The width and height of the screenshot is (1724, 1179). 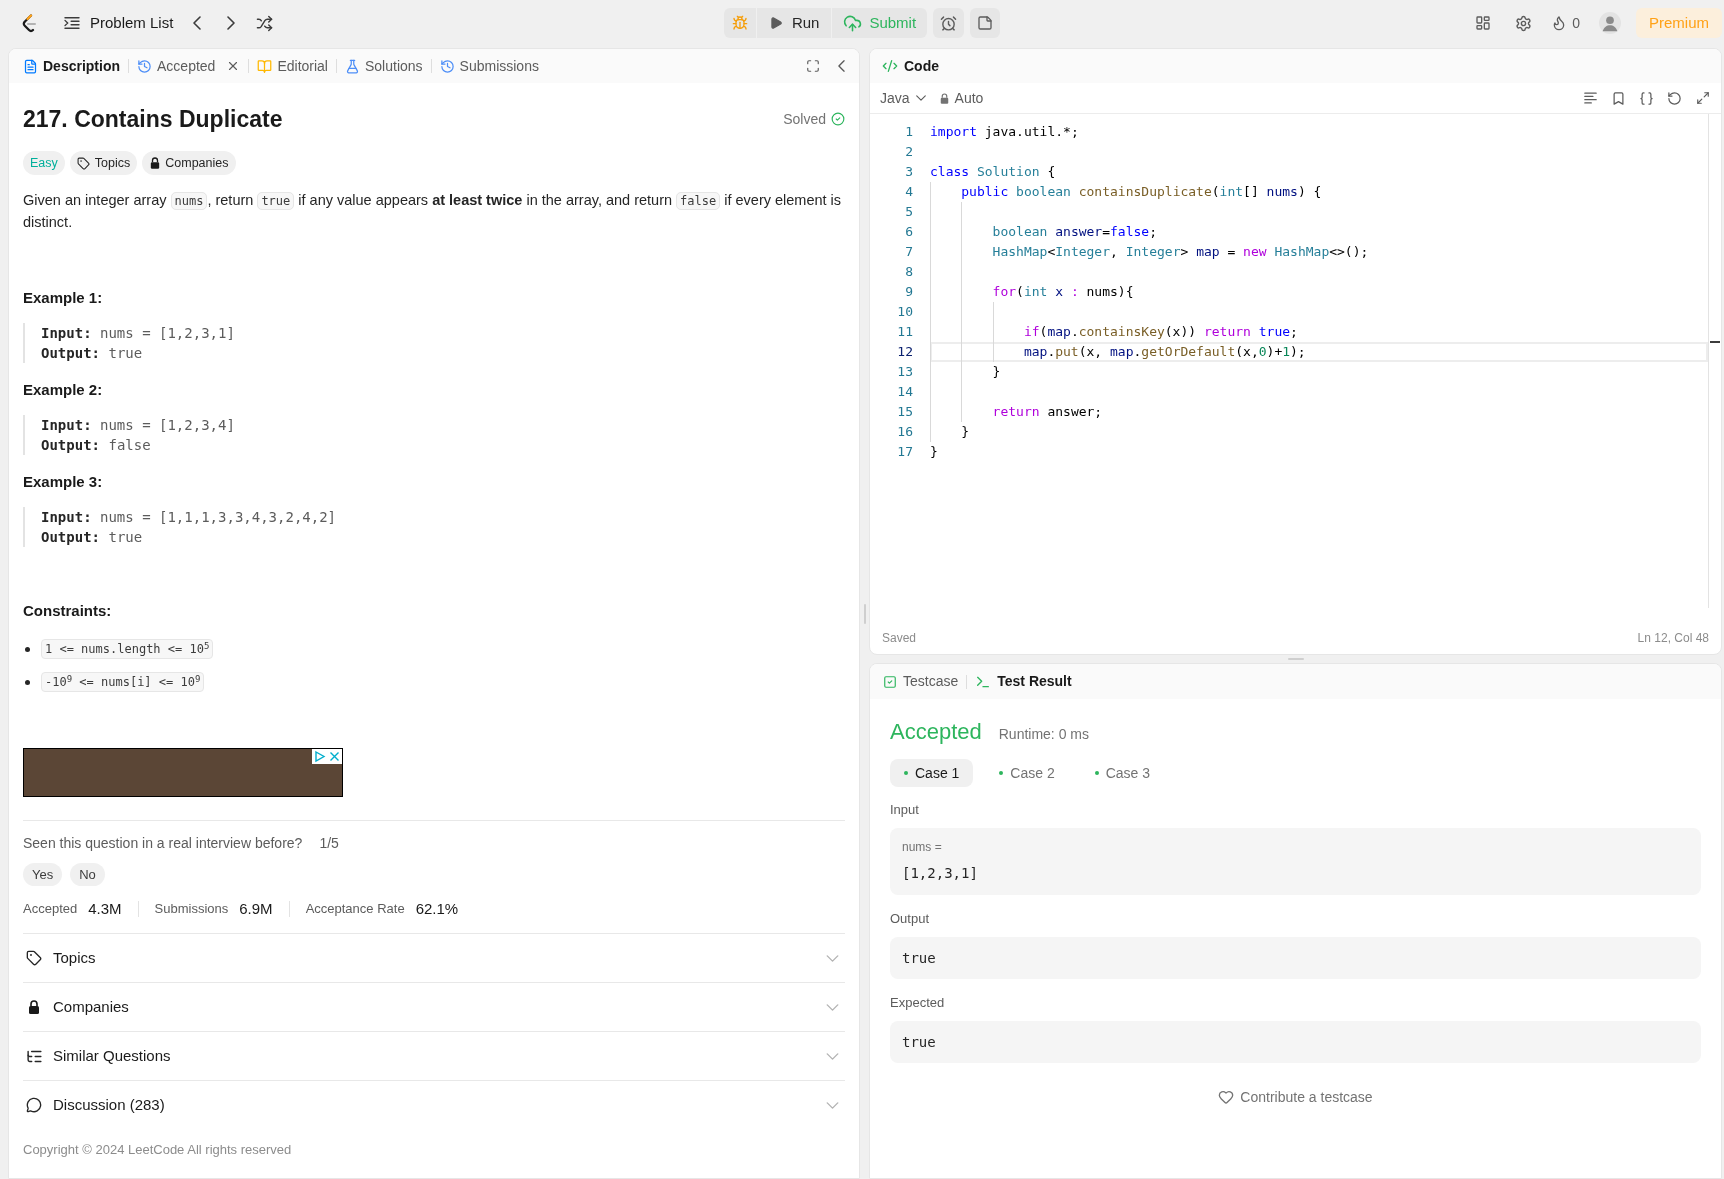 I want to click on logo-icon, so click(x=29, y=23).